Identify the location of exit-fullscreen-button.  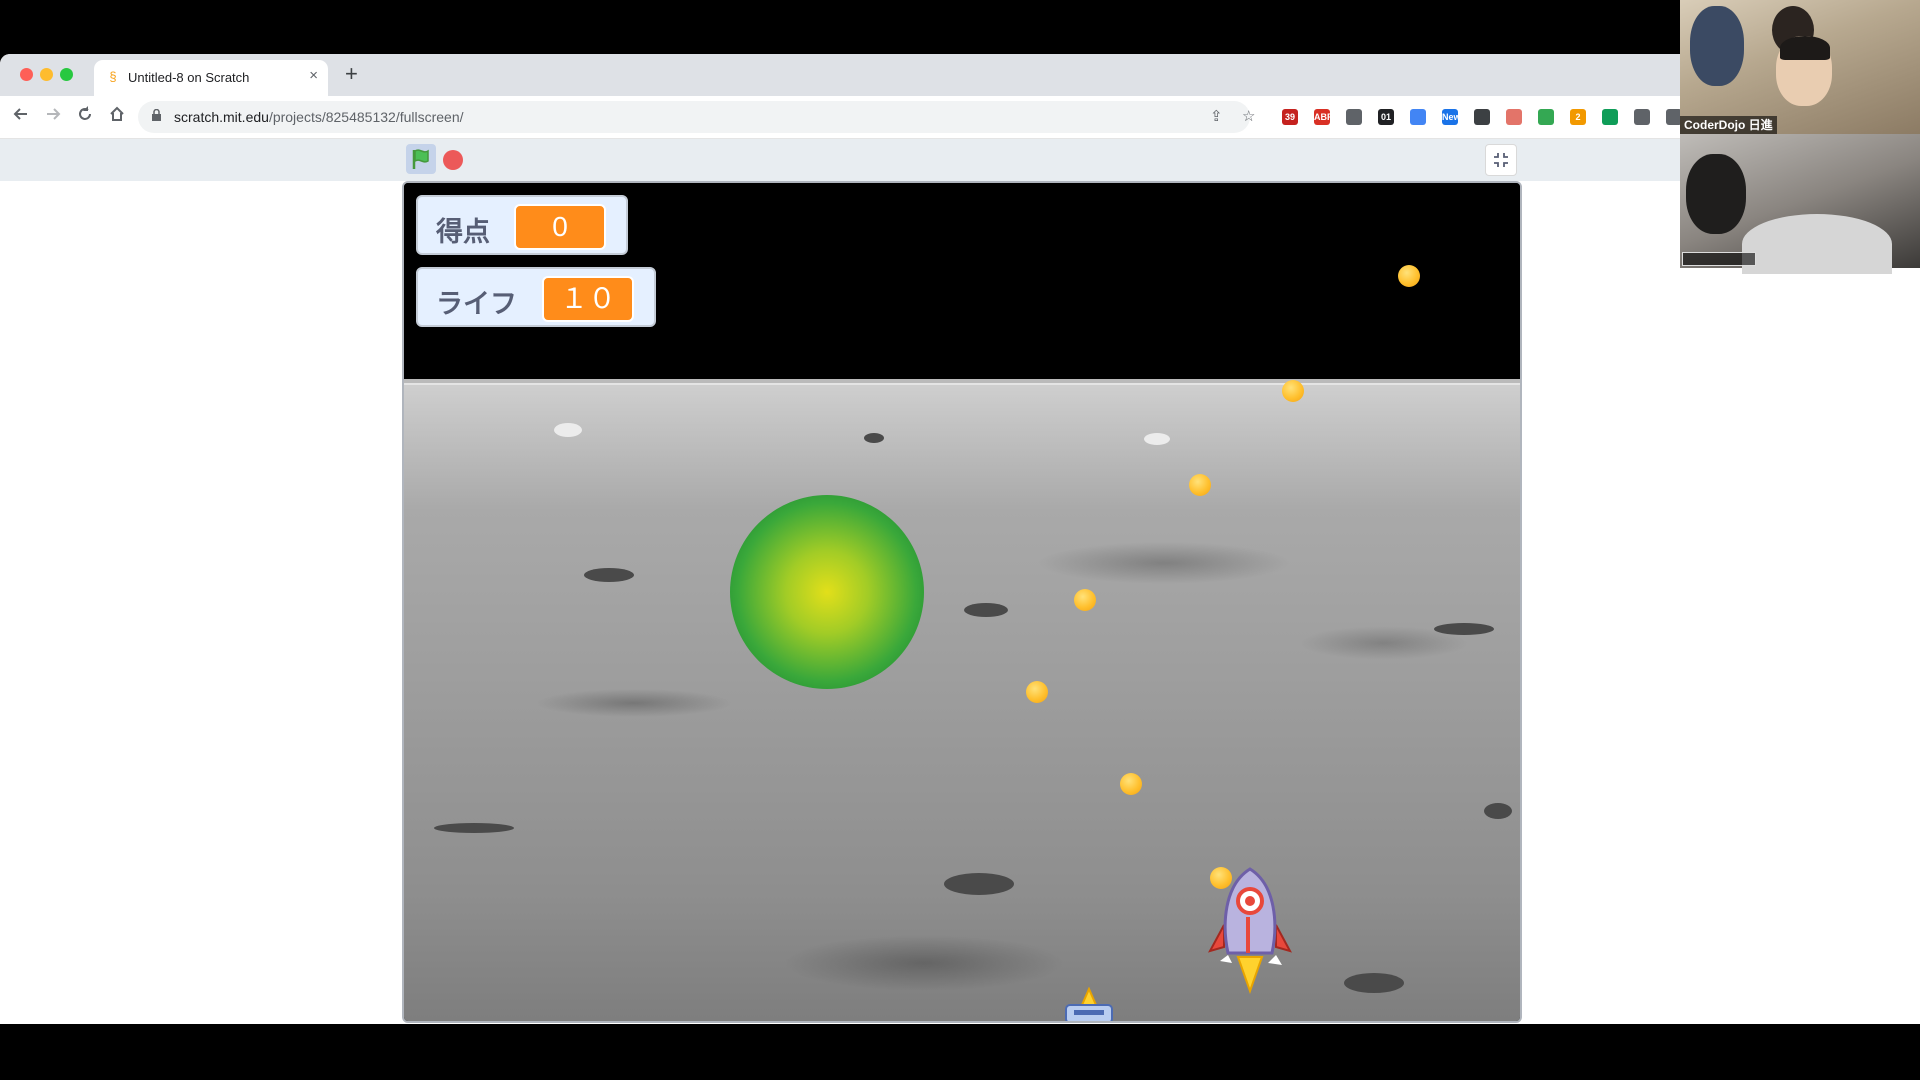
(1501, 160).